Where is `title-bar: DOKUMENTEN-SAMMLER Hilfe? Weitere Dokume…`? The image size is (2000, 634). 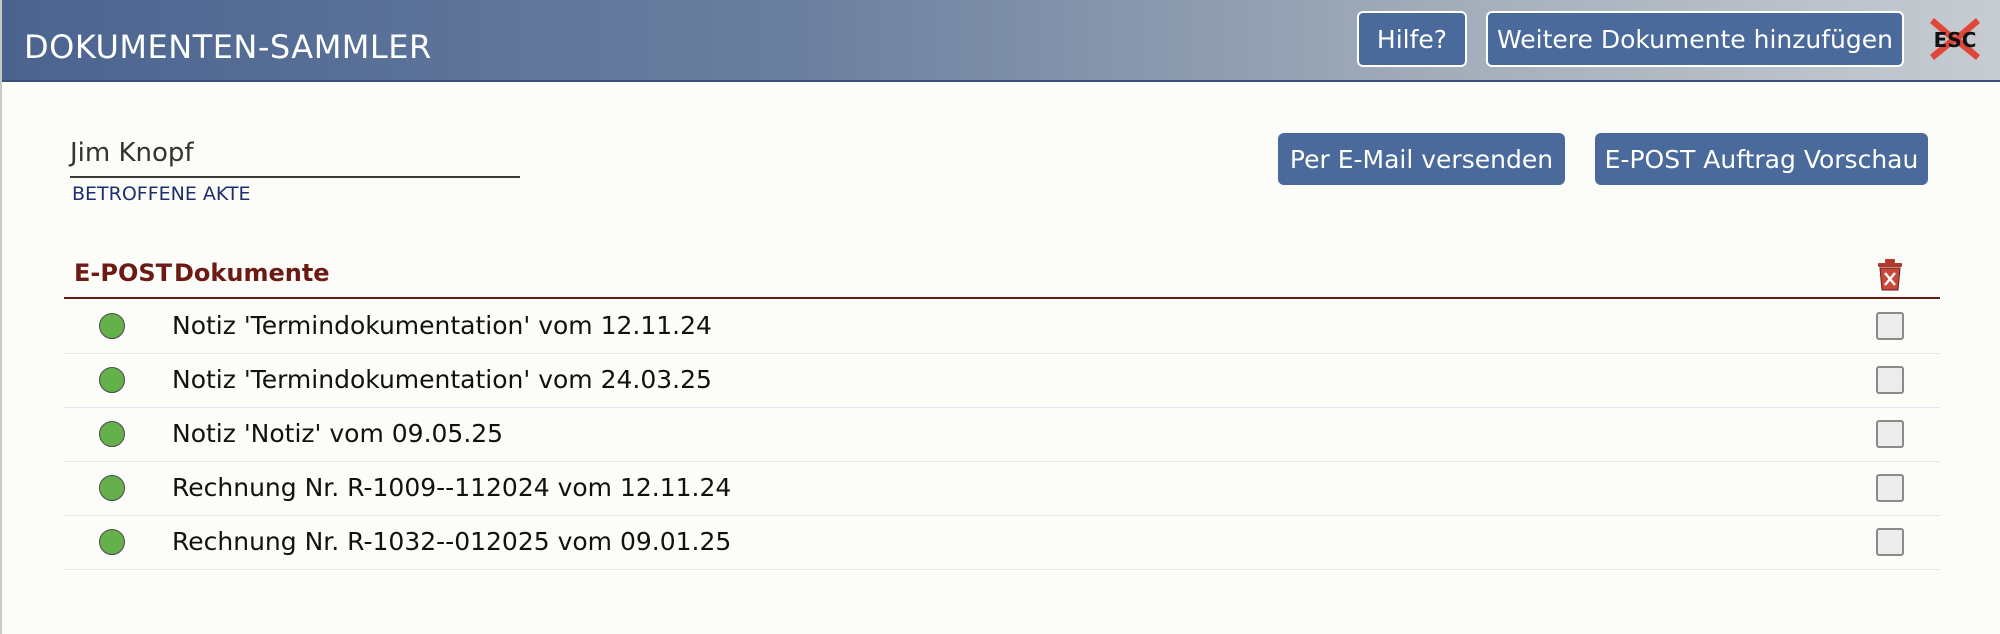
title-bar: DOKUMENTEN-SAMMLER Hilfe? Weitere Dokume… is located at coordinates (1001, 41).